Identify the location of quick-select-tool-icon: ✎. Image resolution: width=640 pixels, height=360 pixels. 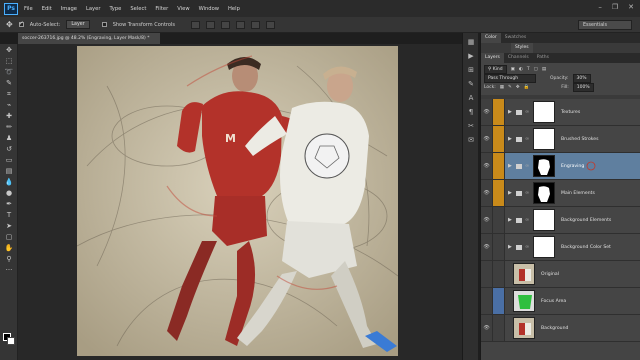
(9, 83).